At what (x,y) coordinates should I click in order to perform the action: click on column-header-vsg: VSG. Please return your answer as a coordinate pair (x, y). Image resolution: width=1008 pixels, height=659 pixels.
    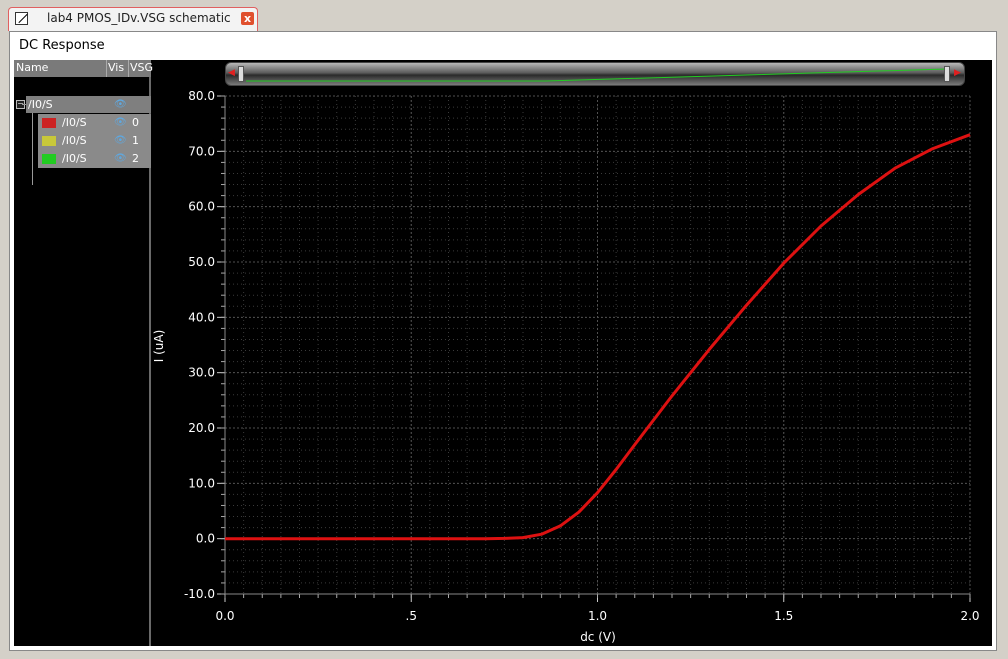
    Looking at the image, I should click on (141, 67).